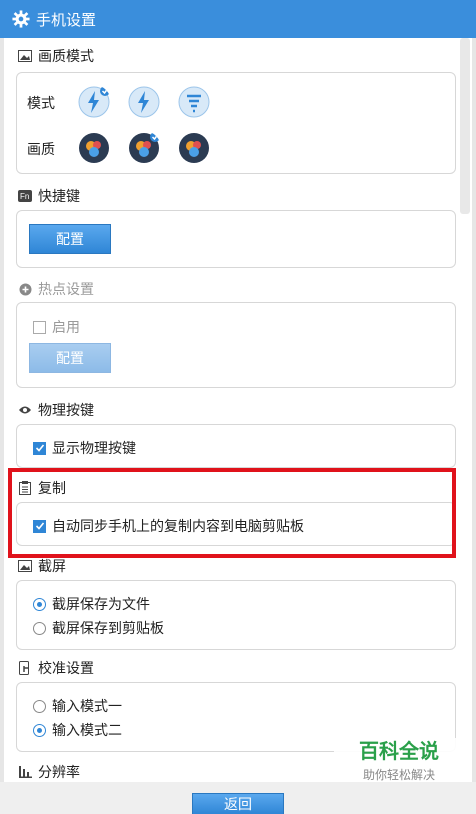 This screenshot has height=814, width=476. What do you see at coordinates (144, 148) in the screenshot?
I see `quality-mid-icon` at bounding box center [144, 148].